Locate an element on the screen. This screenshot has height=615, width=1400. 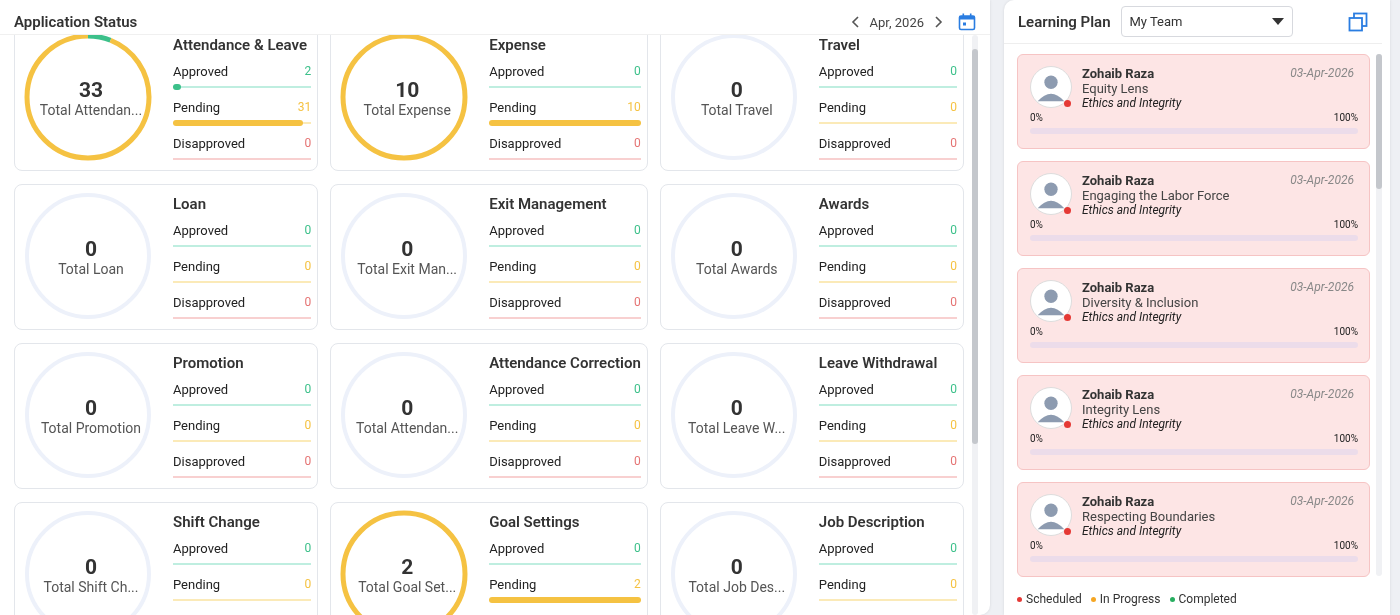
calendar-icon is located at coordinates (967, 22).